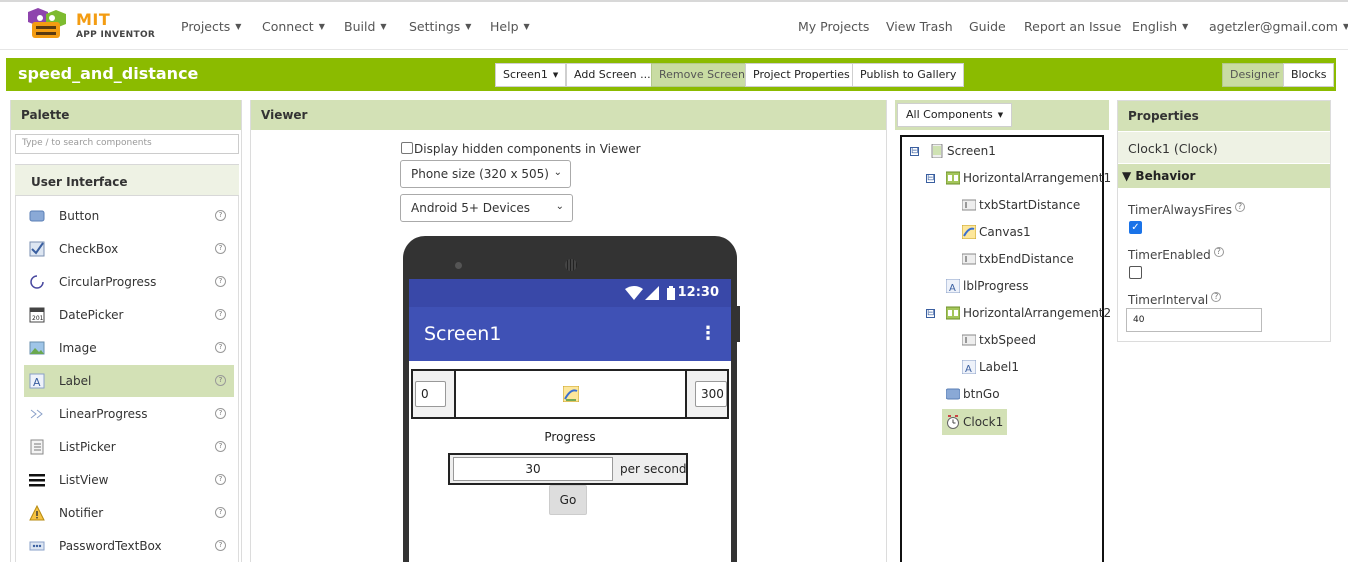  I want to click on designer-button: Designer, so click(1255, 75).